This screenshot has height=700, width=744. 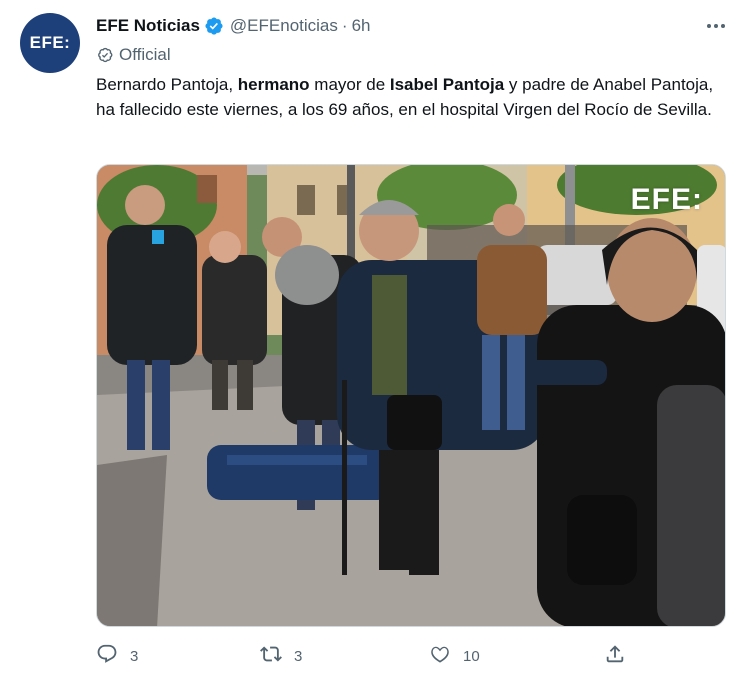 What do you see at coordinates (298, 656) in the screenshot?
I see `retweet-count: 3` at bounding box center [298, 656].